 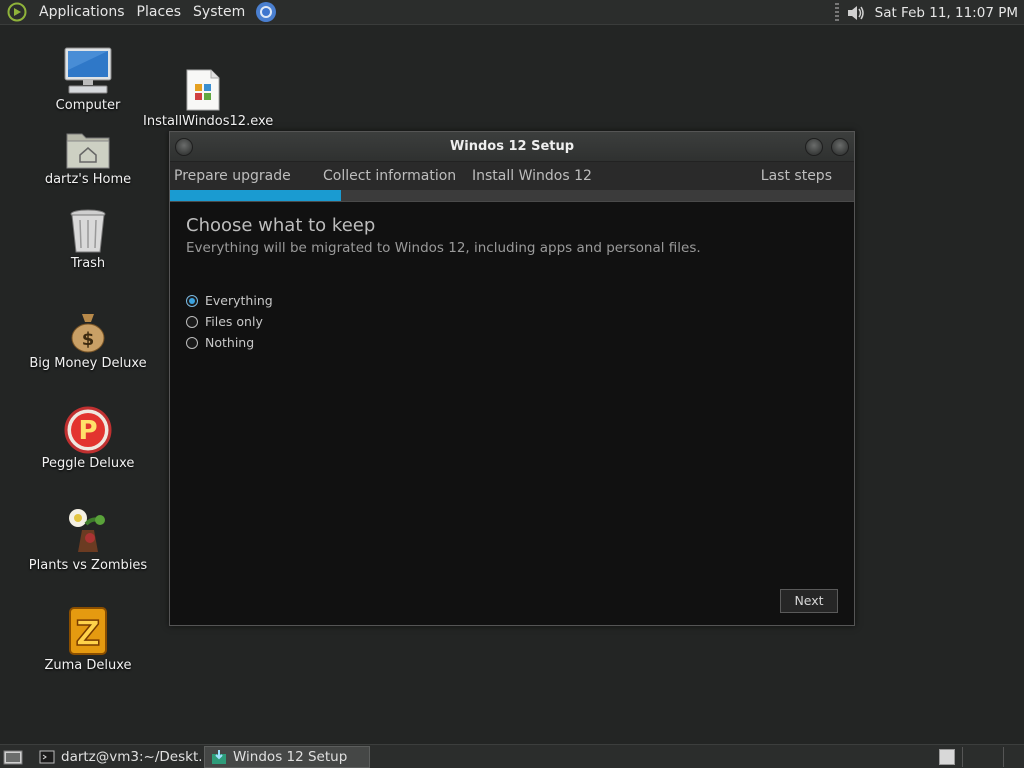 I want to click on panel-separator, so click(x=836, y=12).